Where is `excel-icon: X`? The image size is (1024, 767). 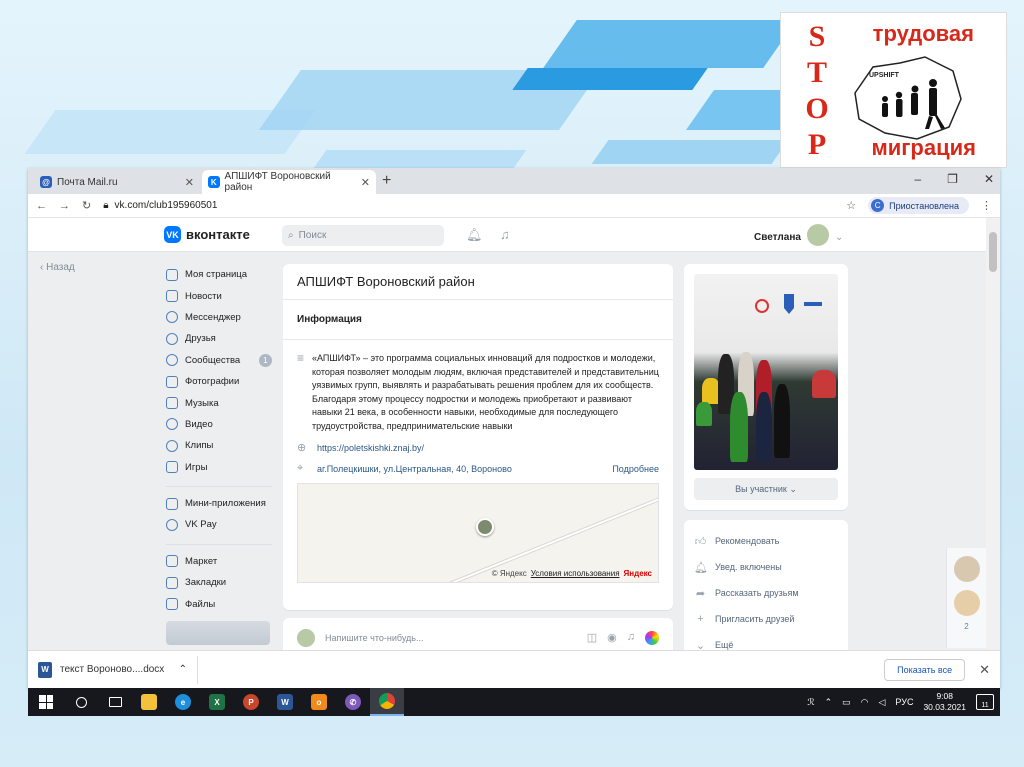
excel-icon: X is located at coordinates (217, 702).